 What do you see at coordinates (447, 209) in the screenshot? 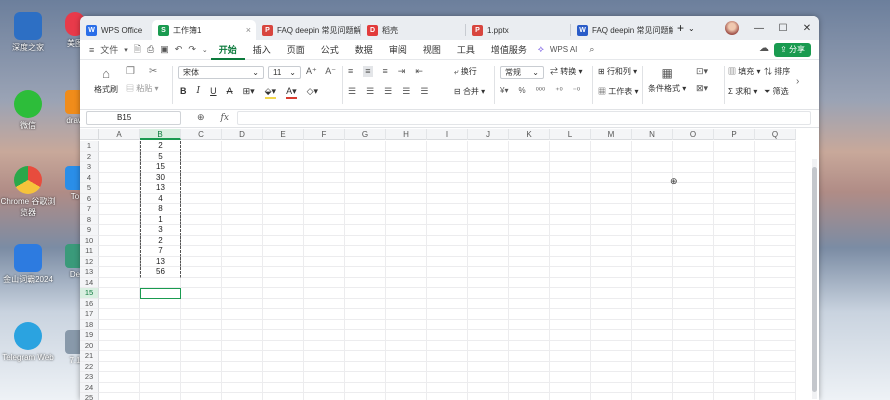
I see `cell-i7` at bounding box center [447, 209].